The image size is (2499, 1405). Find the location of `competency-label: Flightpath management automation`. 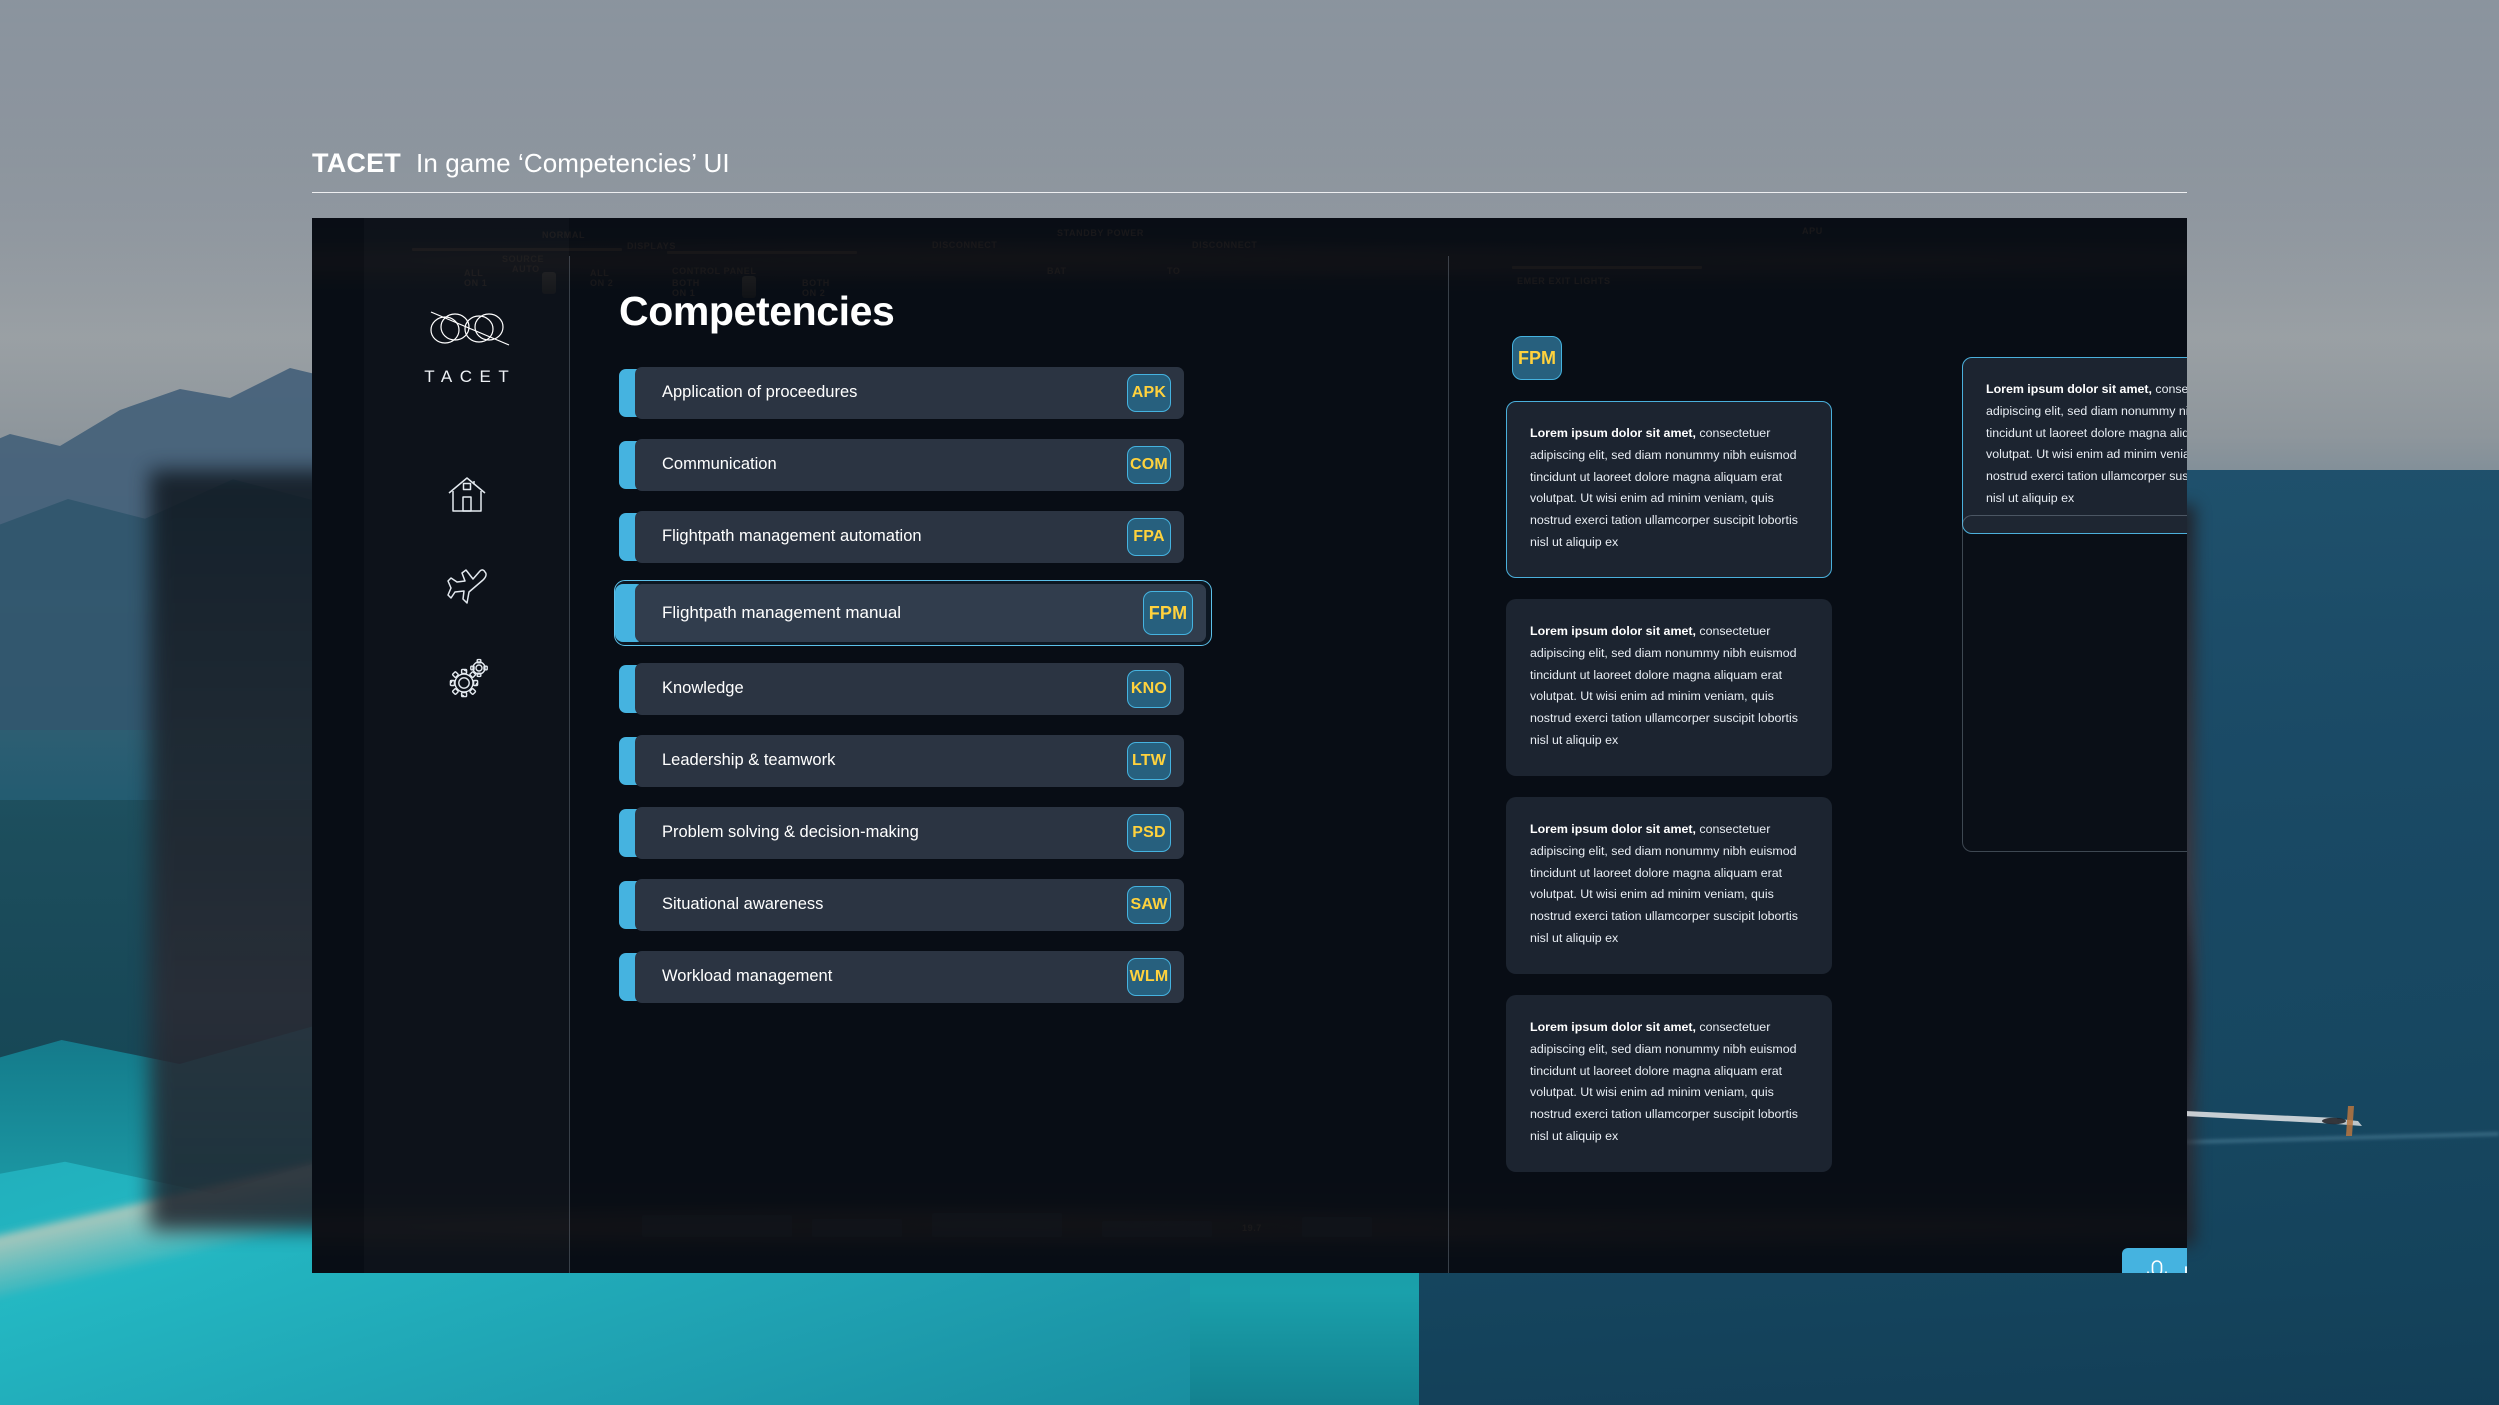

competency-label: Flightpath management automation is located at coordinates (792, 536).